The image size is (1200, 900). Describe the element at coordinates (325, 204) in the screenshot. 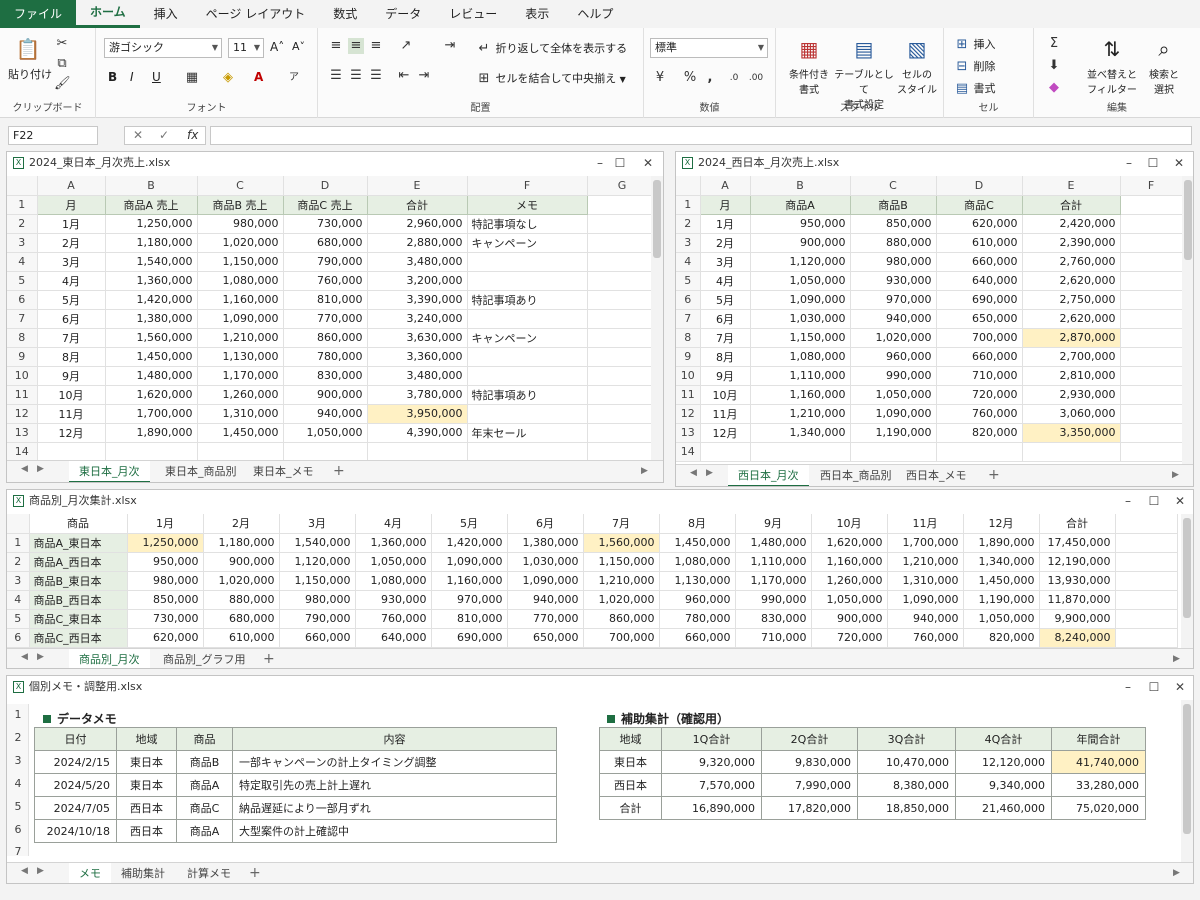

I see `header-cell: 商品C 売上` at that location.